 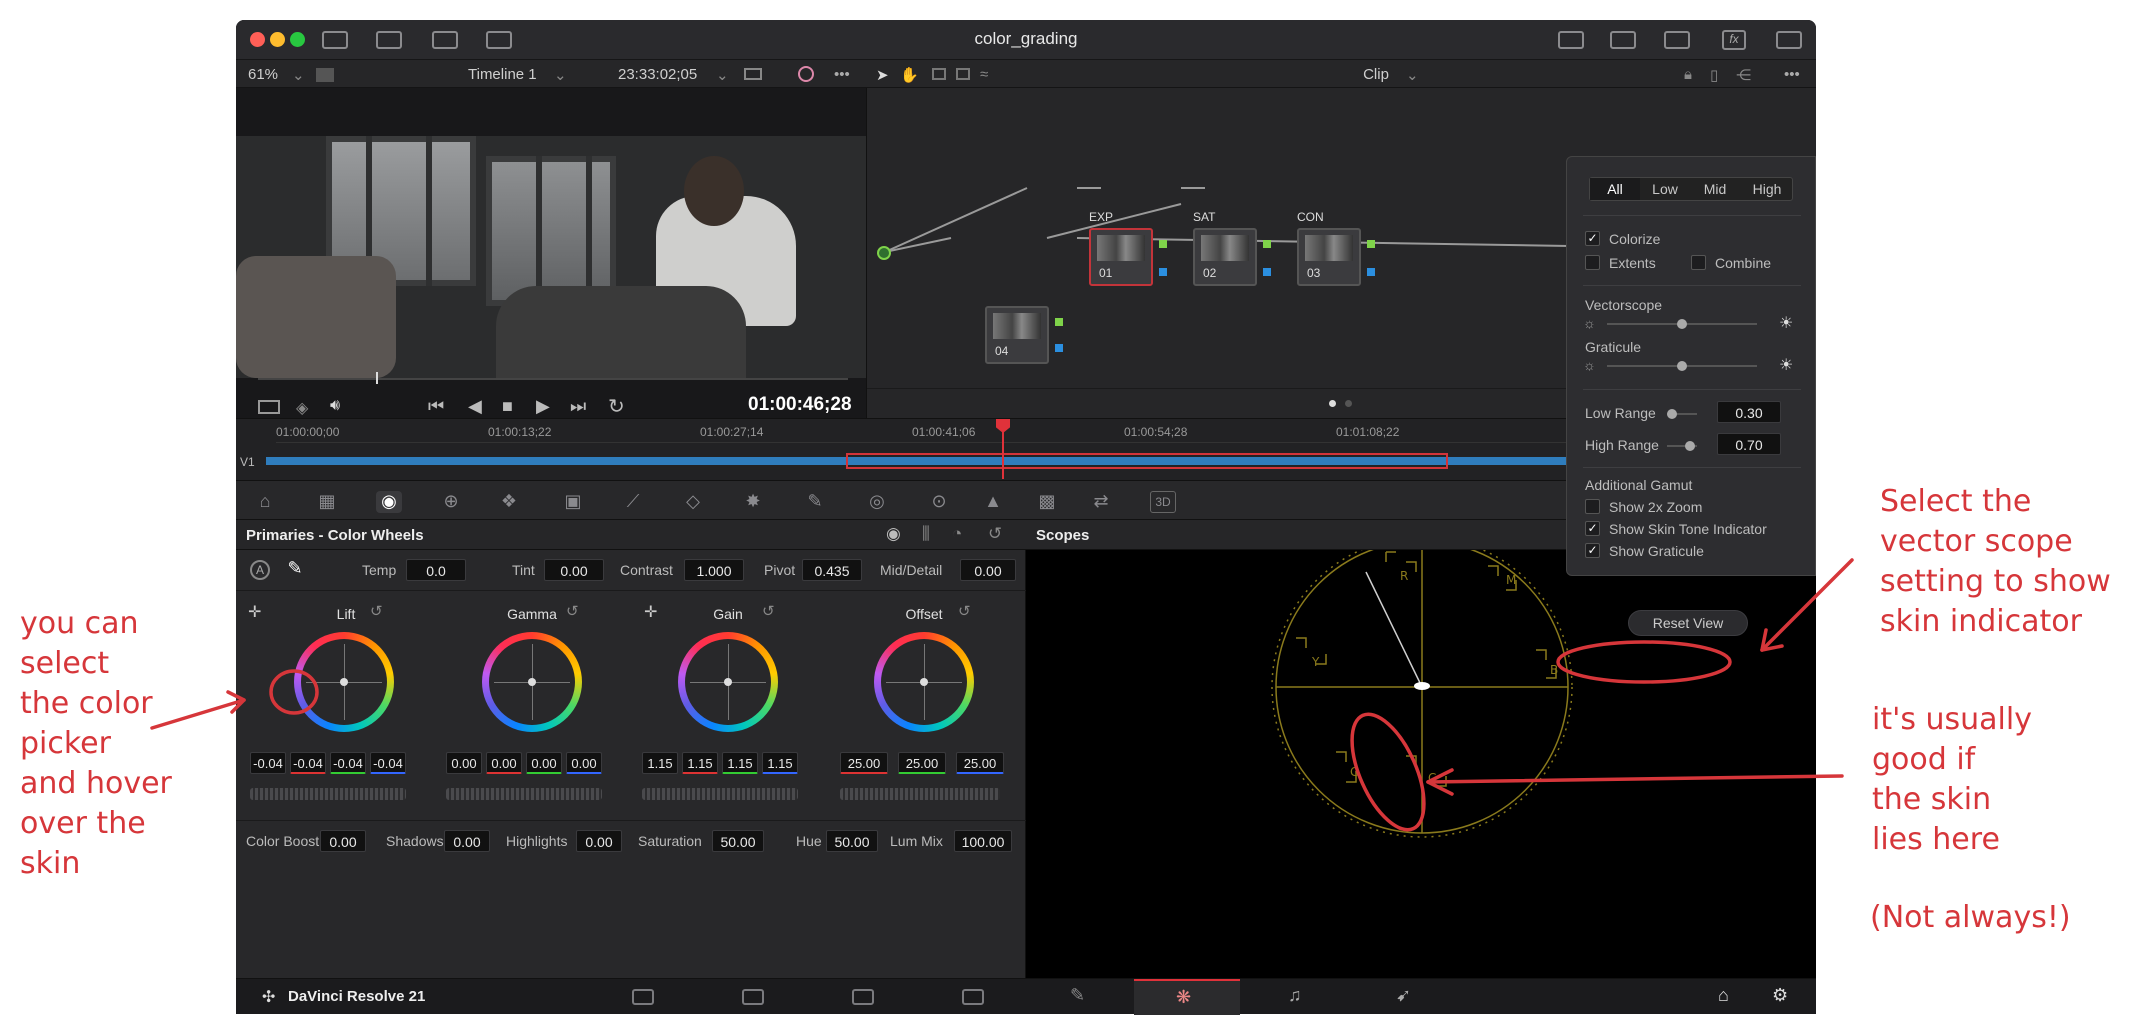 I want to click on deliver-page-icon: ➹, so click(x=1403, y=995).